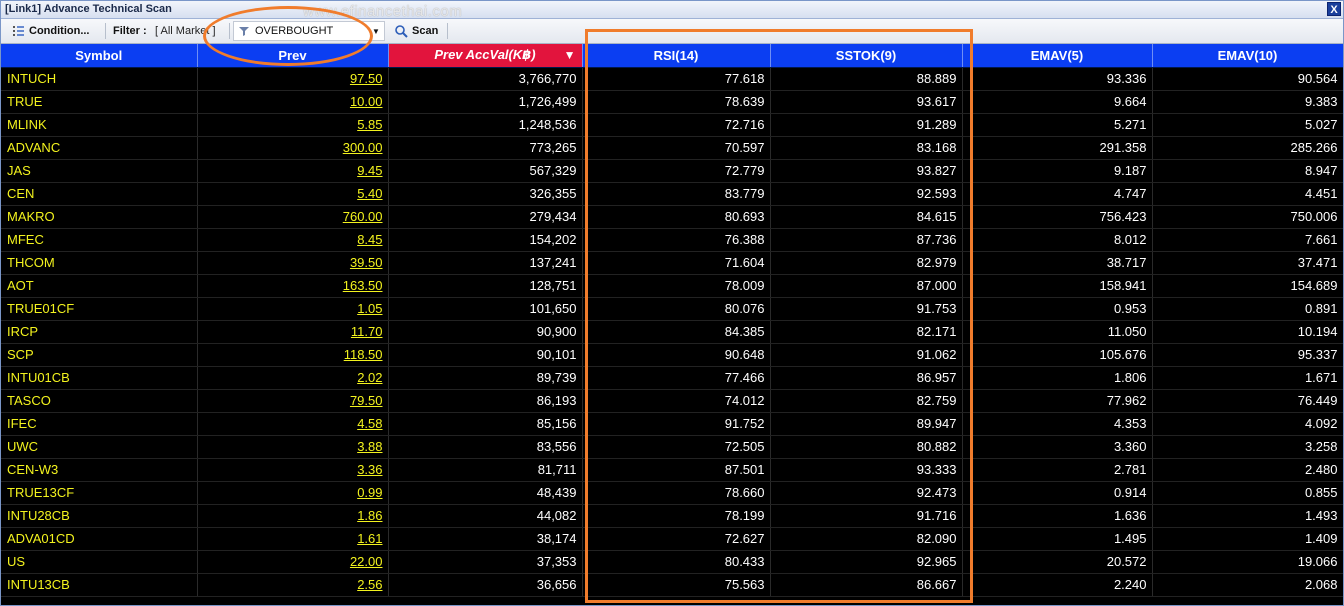 The width and height of the screenshot is (1344, 606). I want to click on cell-sstok9: 91.716, so click(866, 516).